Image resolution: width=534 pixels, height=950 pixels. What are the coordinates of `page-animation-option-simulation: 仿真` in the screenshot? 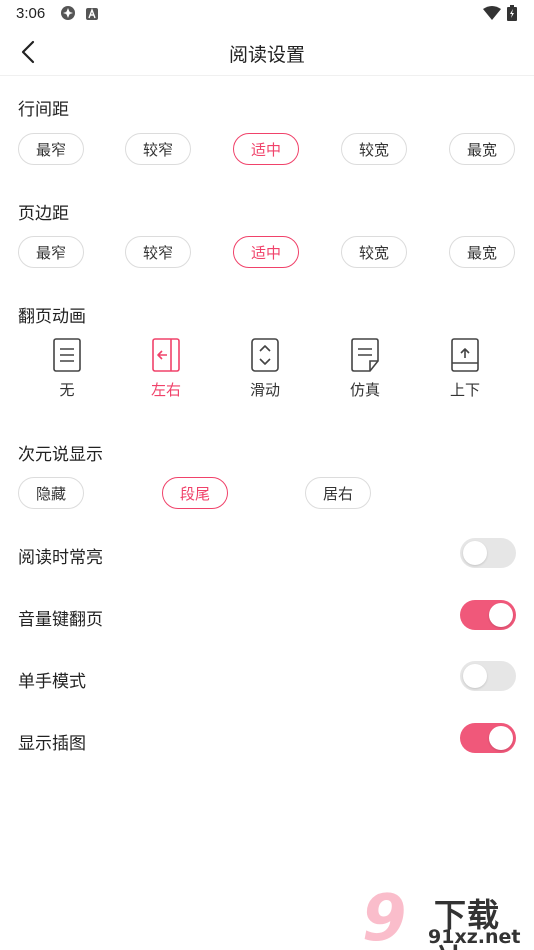 It's located at (365, 369).